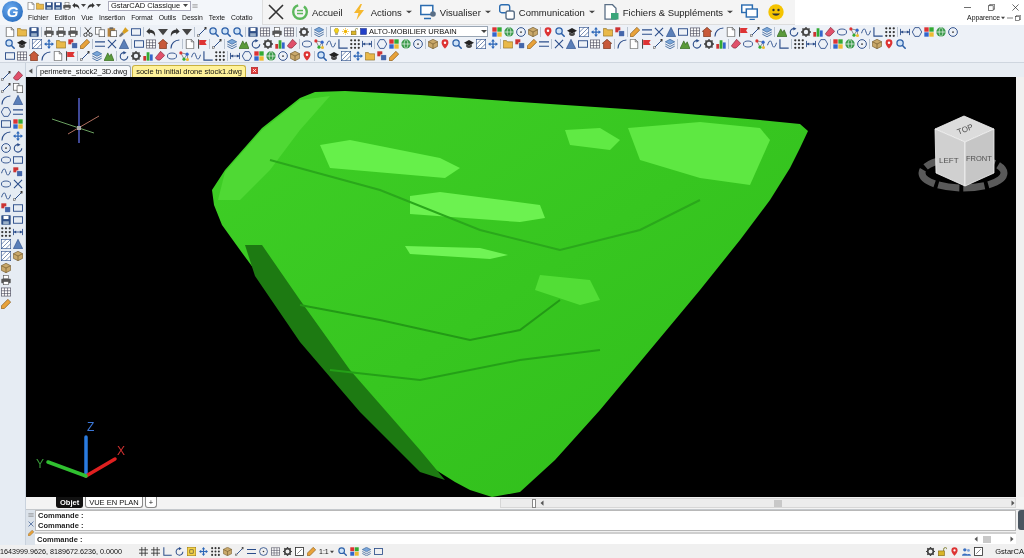  Describe the element at coordinates (862, 44) in the screenshot. I see `circle-icon` at that location.